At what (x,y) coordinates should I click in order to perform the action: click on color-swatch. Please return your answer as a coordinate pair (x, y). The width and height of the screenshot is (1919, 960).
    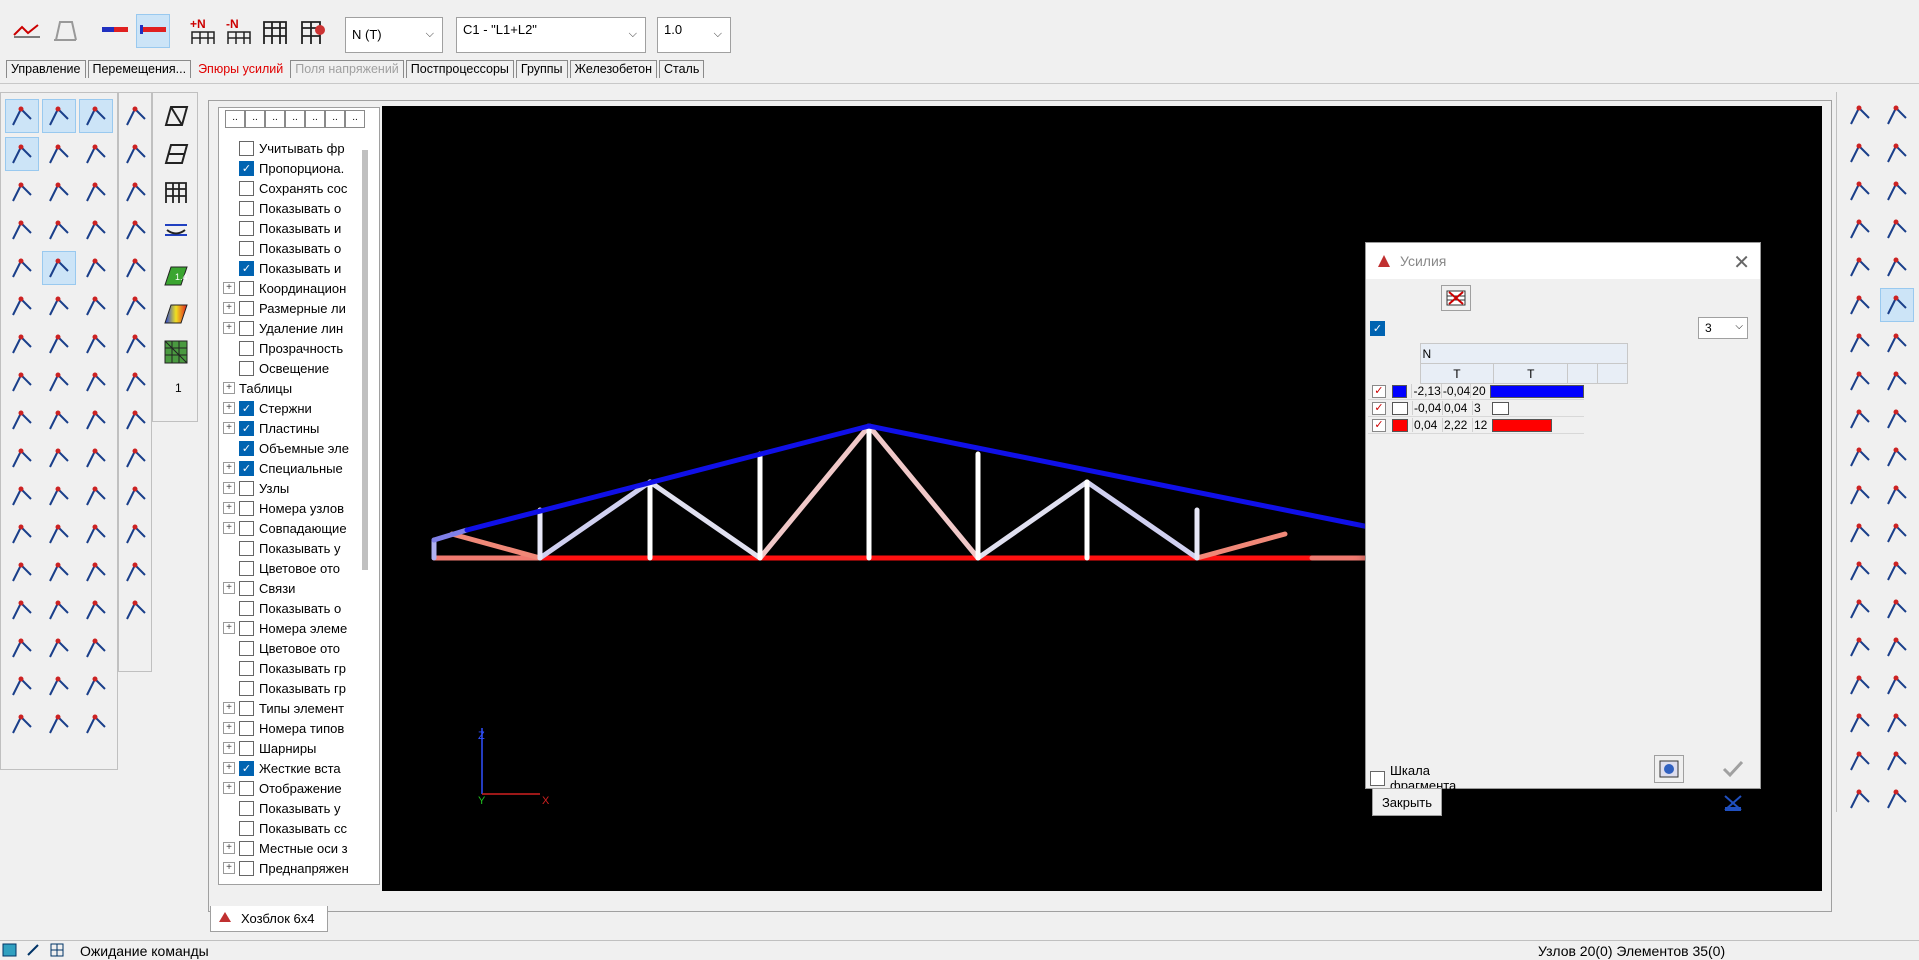
    Looking at the image, I should click on (1400, 408).